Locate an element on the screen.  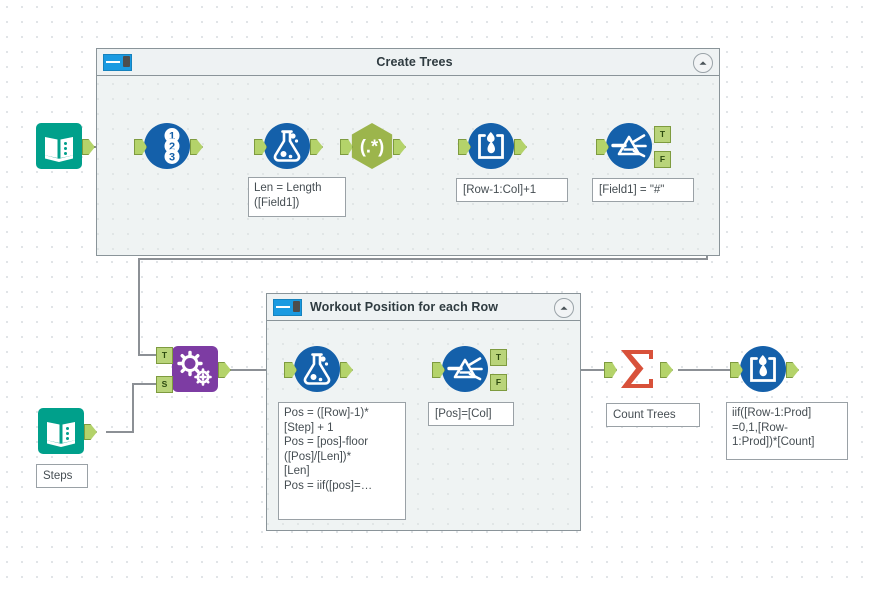
container-title: Workout Position for each Row is located at coordinates (404, 307).